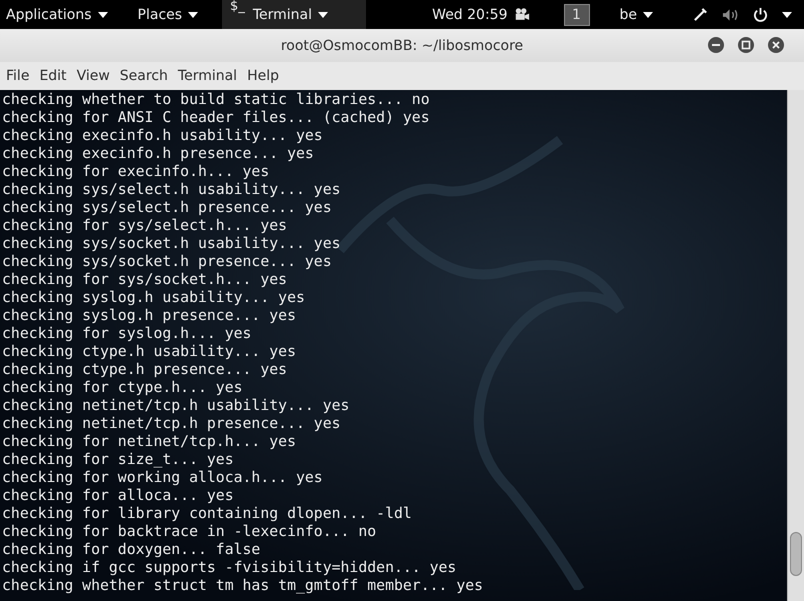  What do you see at coordinates (17, 76) in the screenshot?
I see `menu-item: File` at bounding box center [17, 76].